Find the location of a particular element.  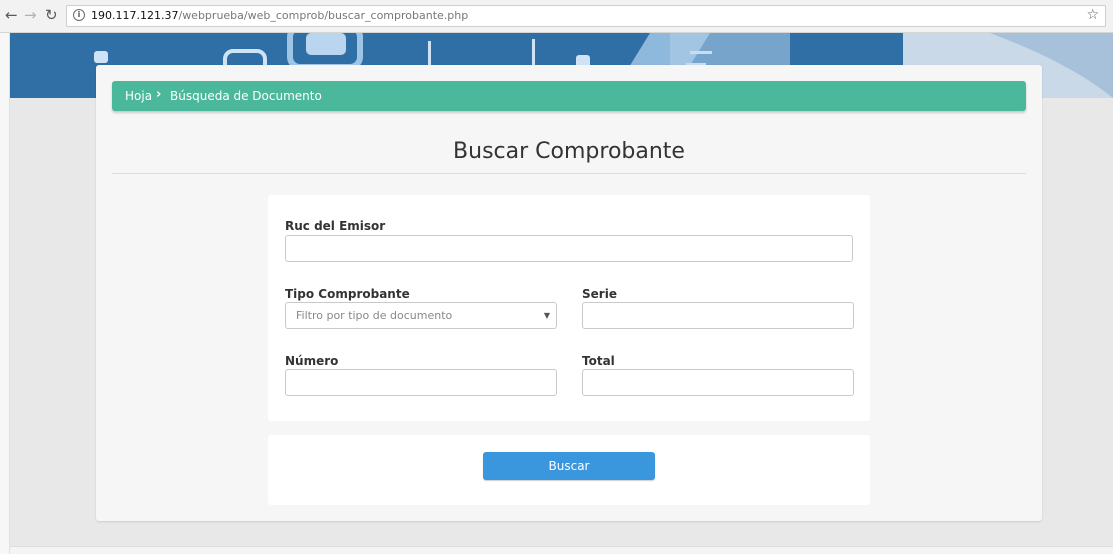

numero-input is located at coordinates (421, 382).